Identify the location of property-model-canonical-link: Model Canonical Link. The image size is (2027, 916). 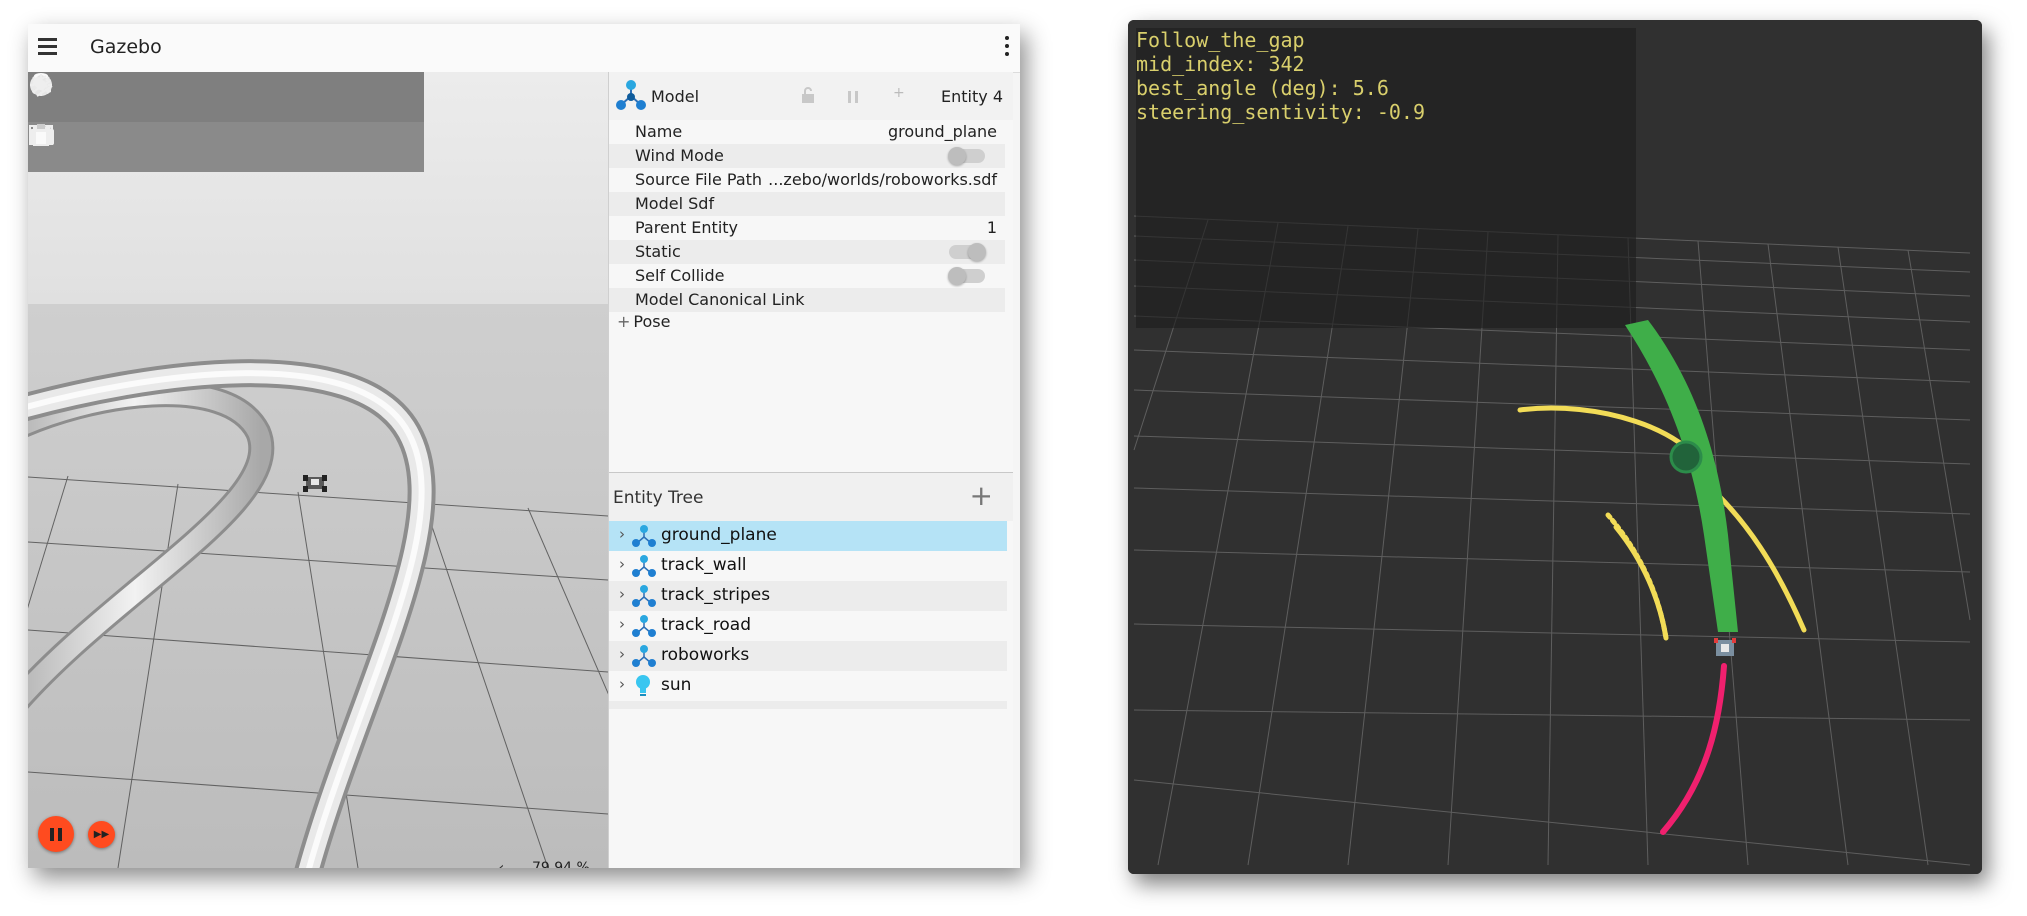
(807, 300).